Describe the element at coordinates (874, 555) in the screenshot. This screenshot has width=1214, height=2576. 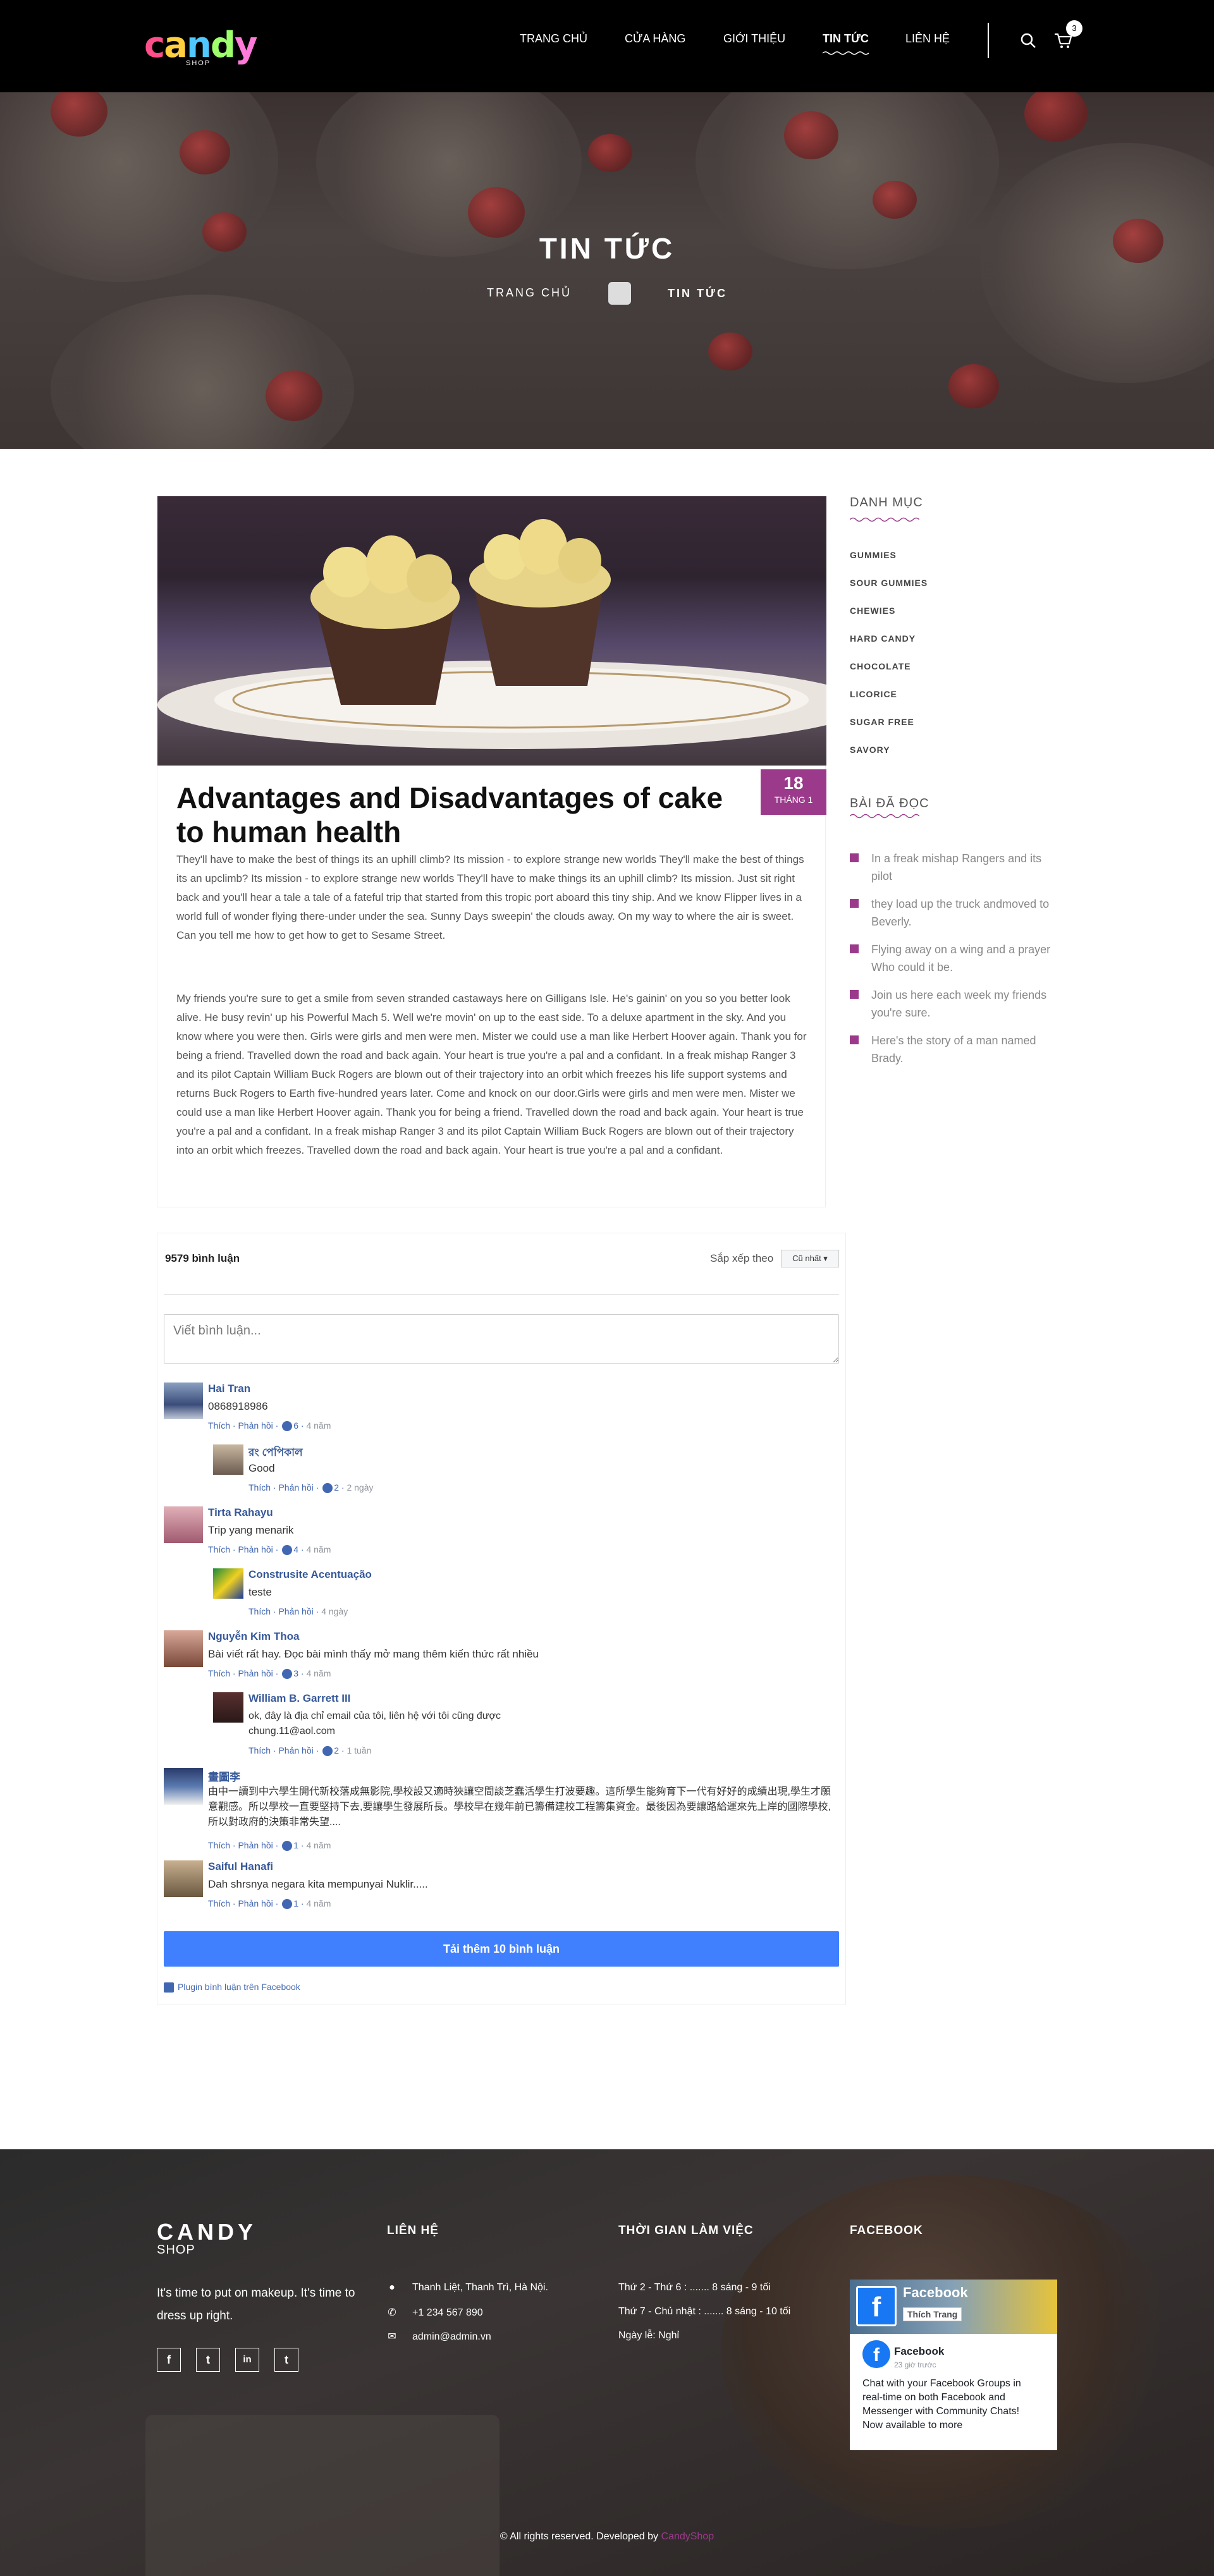
I see `category-link: GUMMIES` at that location.